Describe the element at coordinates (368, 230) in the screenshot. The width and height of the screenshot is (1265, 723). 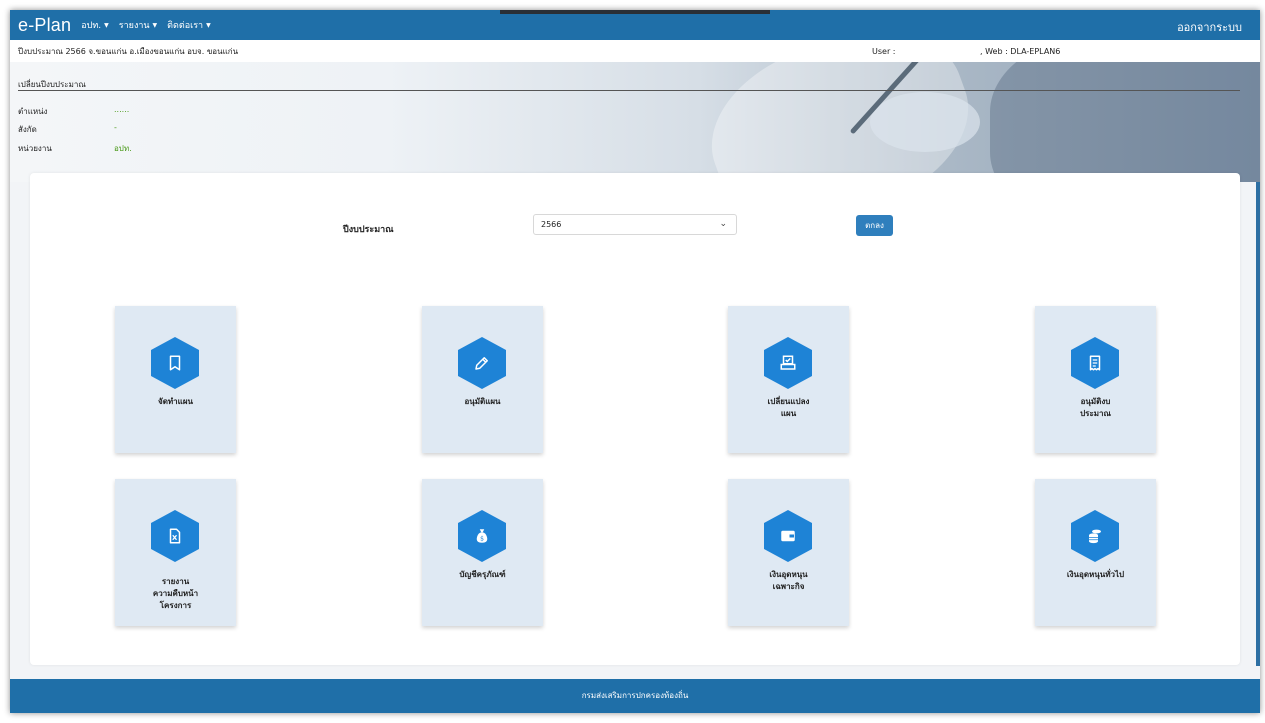
I see `fiscal-year-label: ปีงบประมาณ` at that location.